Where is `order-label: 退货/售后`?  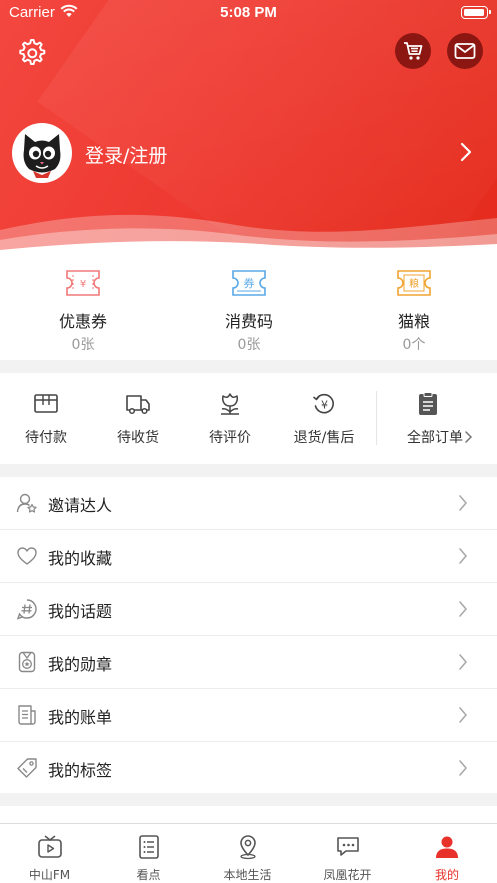 order-label: 退货/售后 is located at coordinates (324, 438).